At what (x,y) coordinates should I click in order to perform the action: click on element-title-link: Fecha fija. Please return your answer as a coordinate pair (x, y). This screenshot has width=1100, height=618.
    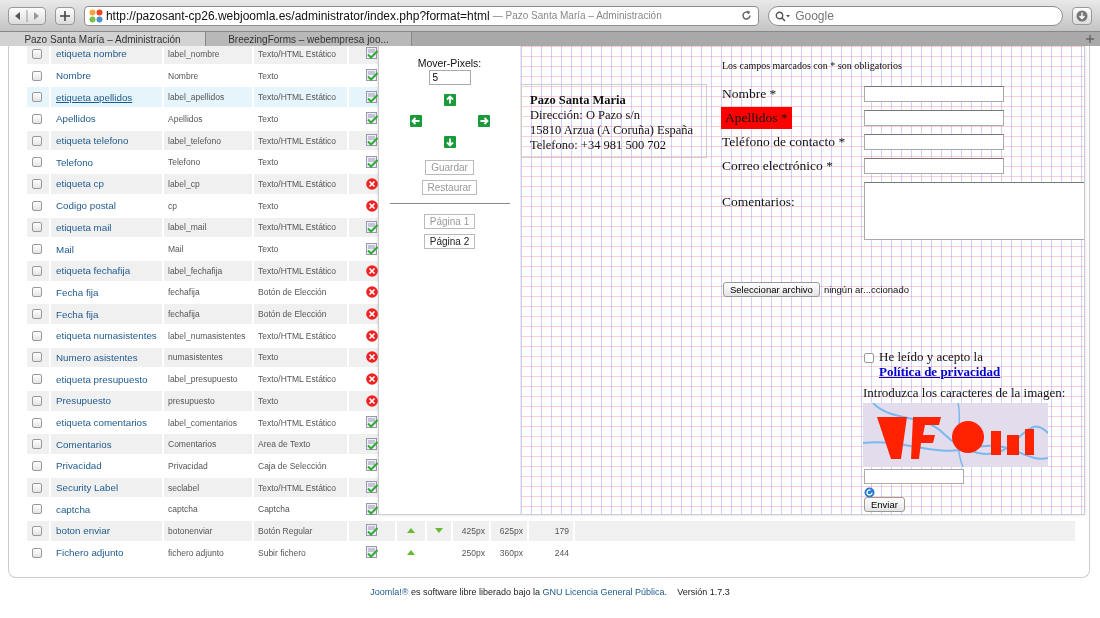
    Looking at the image, I should click on (106, 314).